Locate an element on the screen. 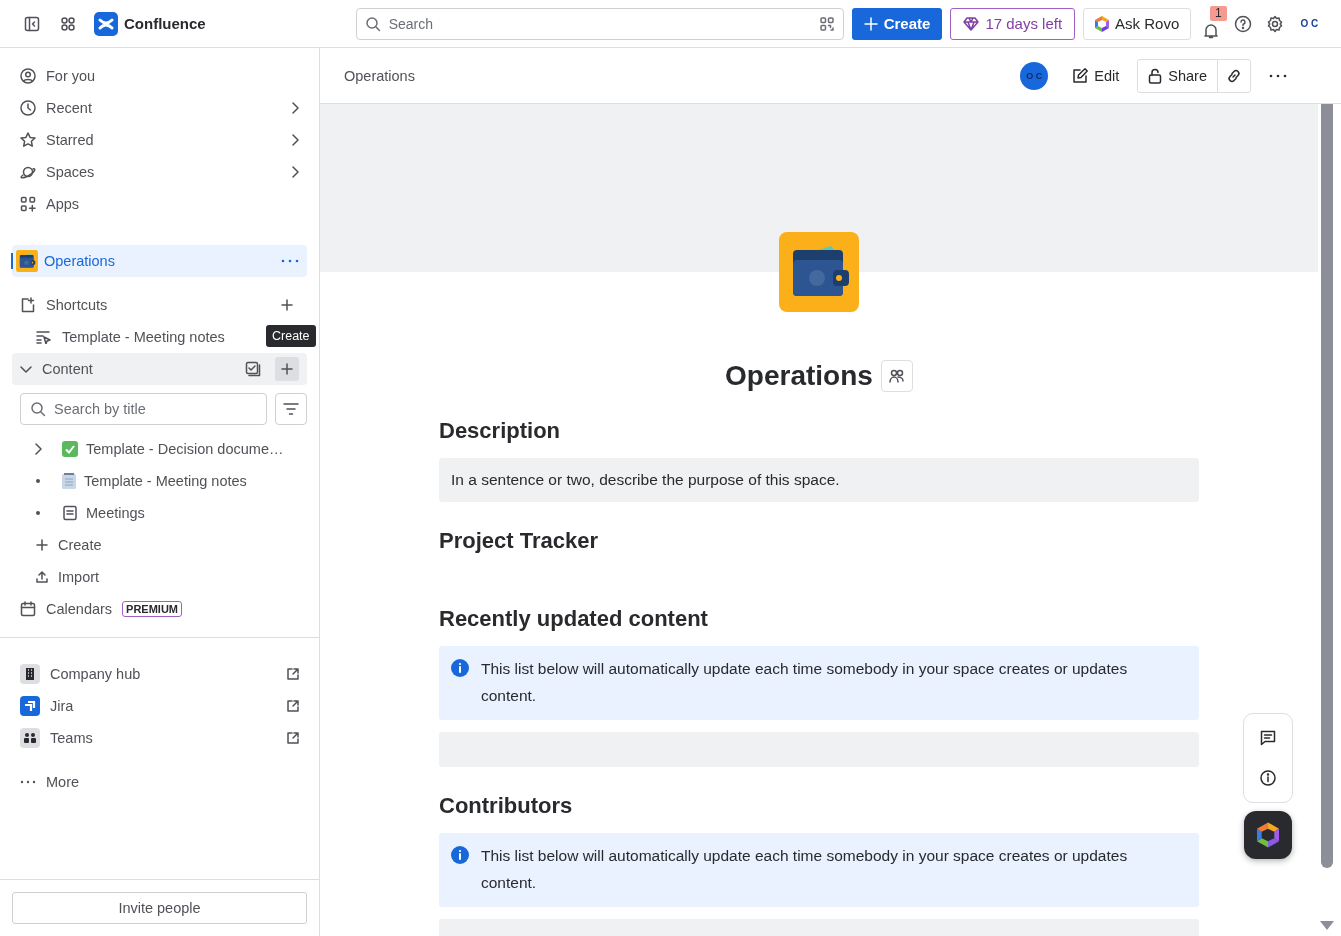 The width and height of the screenshot is (1341, 936). premium-badge: PREMIUM is located at coordinates (152, 609).